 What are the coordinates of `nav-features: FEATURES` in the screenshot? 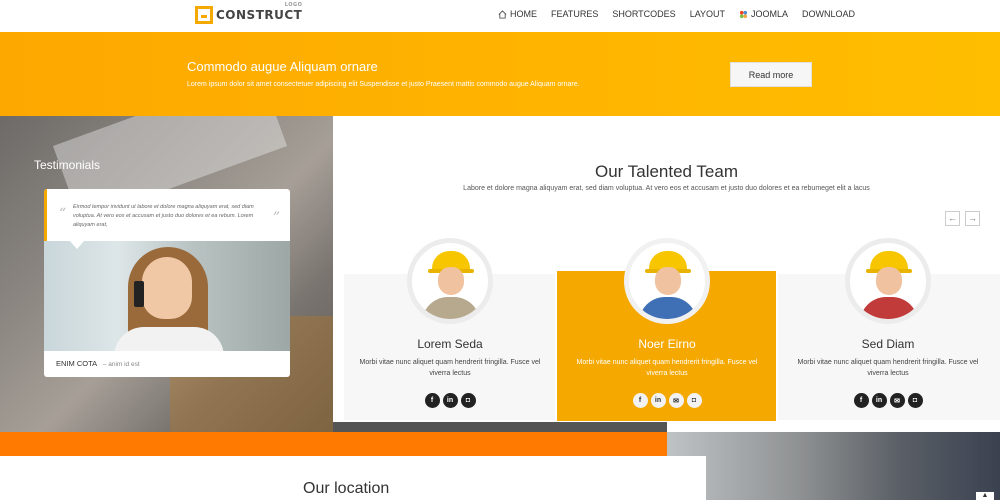 It's located at (574, 14).